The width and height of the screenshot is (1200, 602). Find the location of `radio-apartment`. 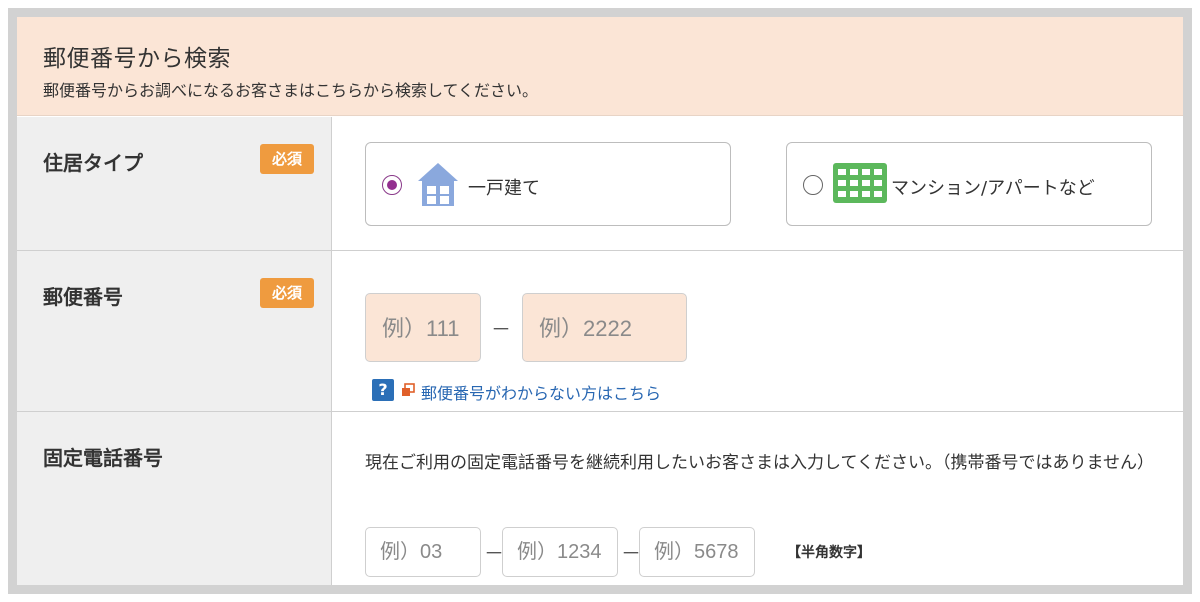

radio-apartment is located at coordinates (813, 185).